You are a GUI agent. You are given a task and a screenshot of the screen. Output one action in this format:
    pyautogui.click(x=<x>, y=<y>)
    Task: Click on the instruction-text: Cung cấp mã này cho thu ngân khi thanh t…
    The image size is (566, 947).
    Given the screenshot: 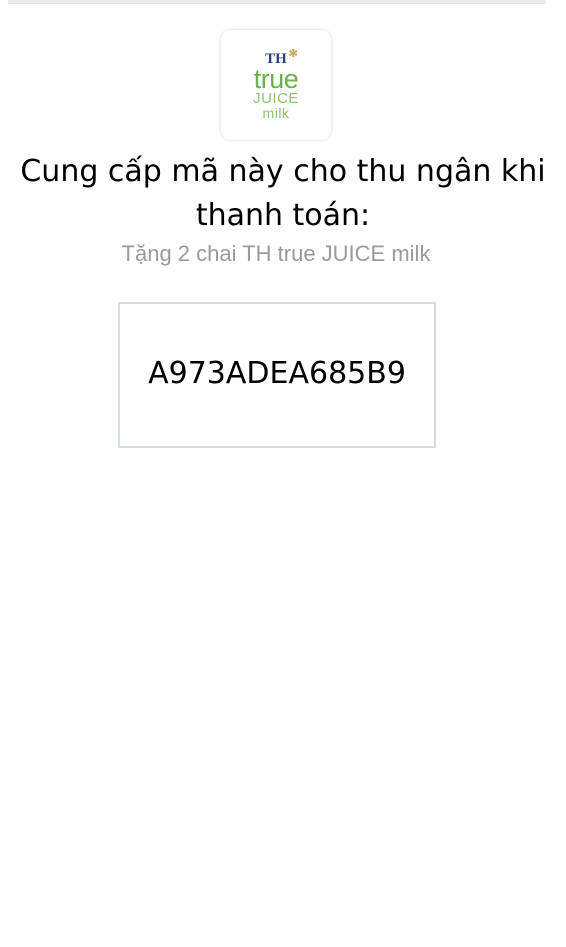 What is the action you would take?
    pyautogui.click(x=283, y=193)
    